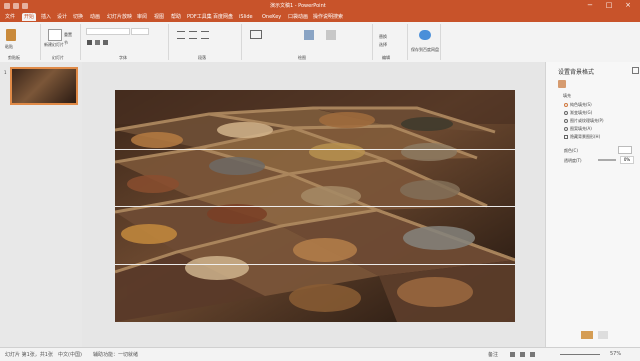 This screenshot has width=640, height=361. What do you see at coordinates (199, 17) in the screenshot?
I see `tab-pdf: PDF工具集` at bounding box center [199, 17].